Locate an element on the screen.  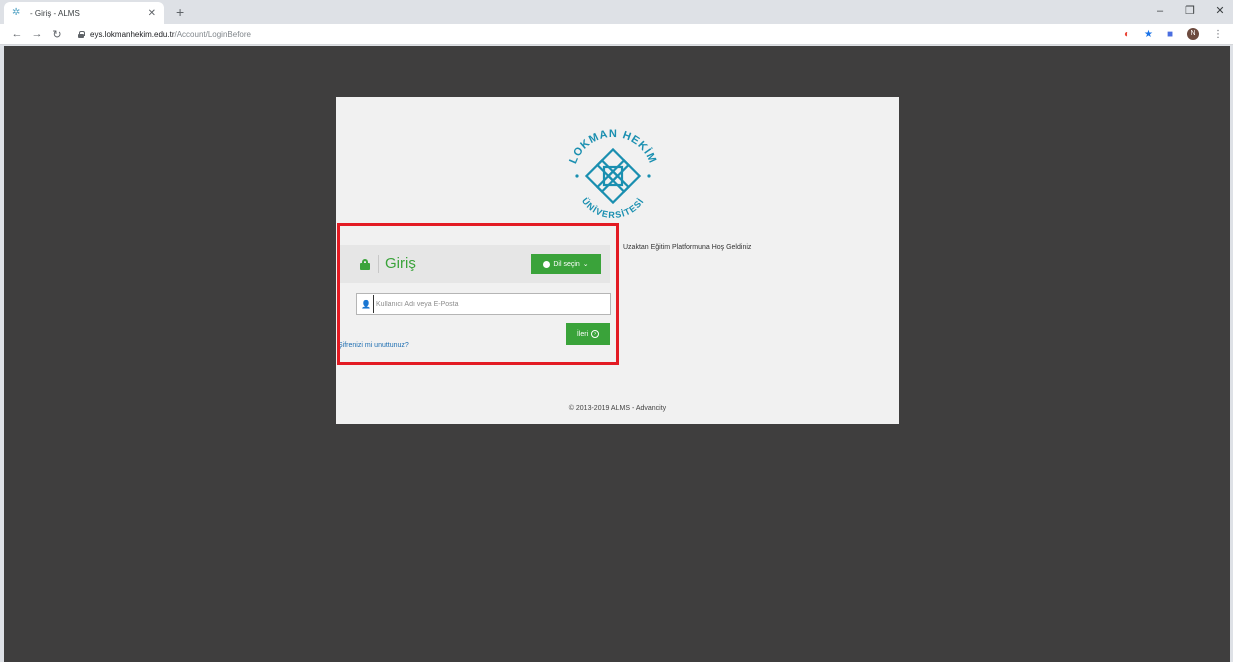
close-window-icon: ✕ is located at coordinates (1220, 11).